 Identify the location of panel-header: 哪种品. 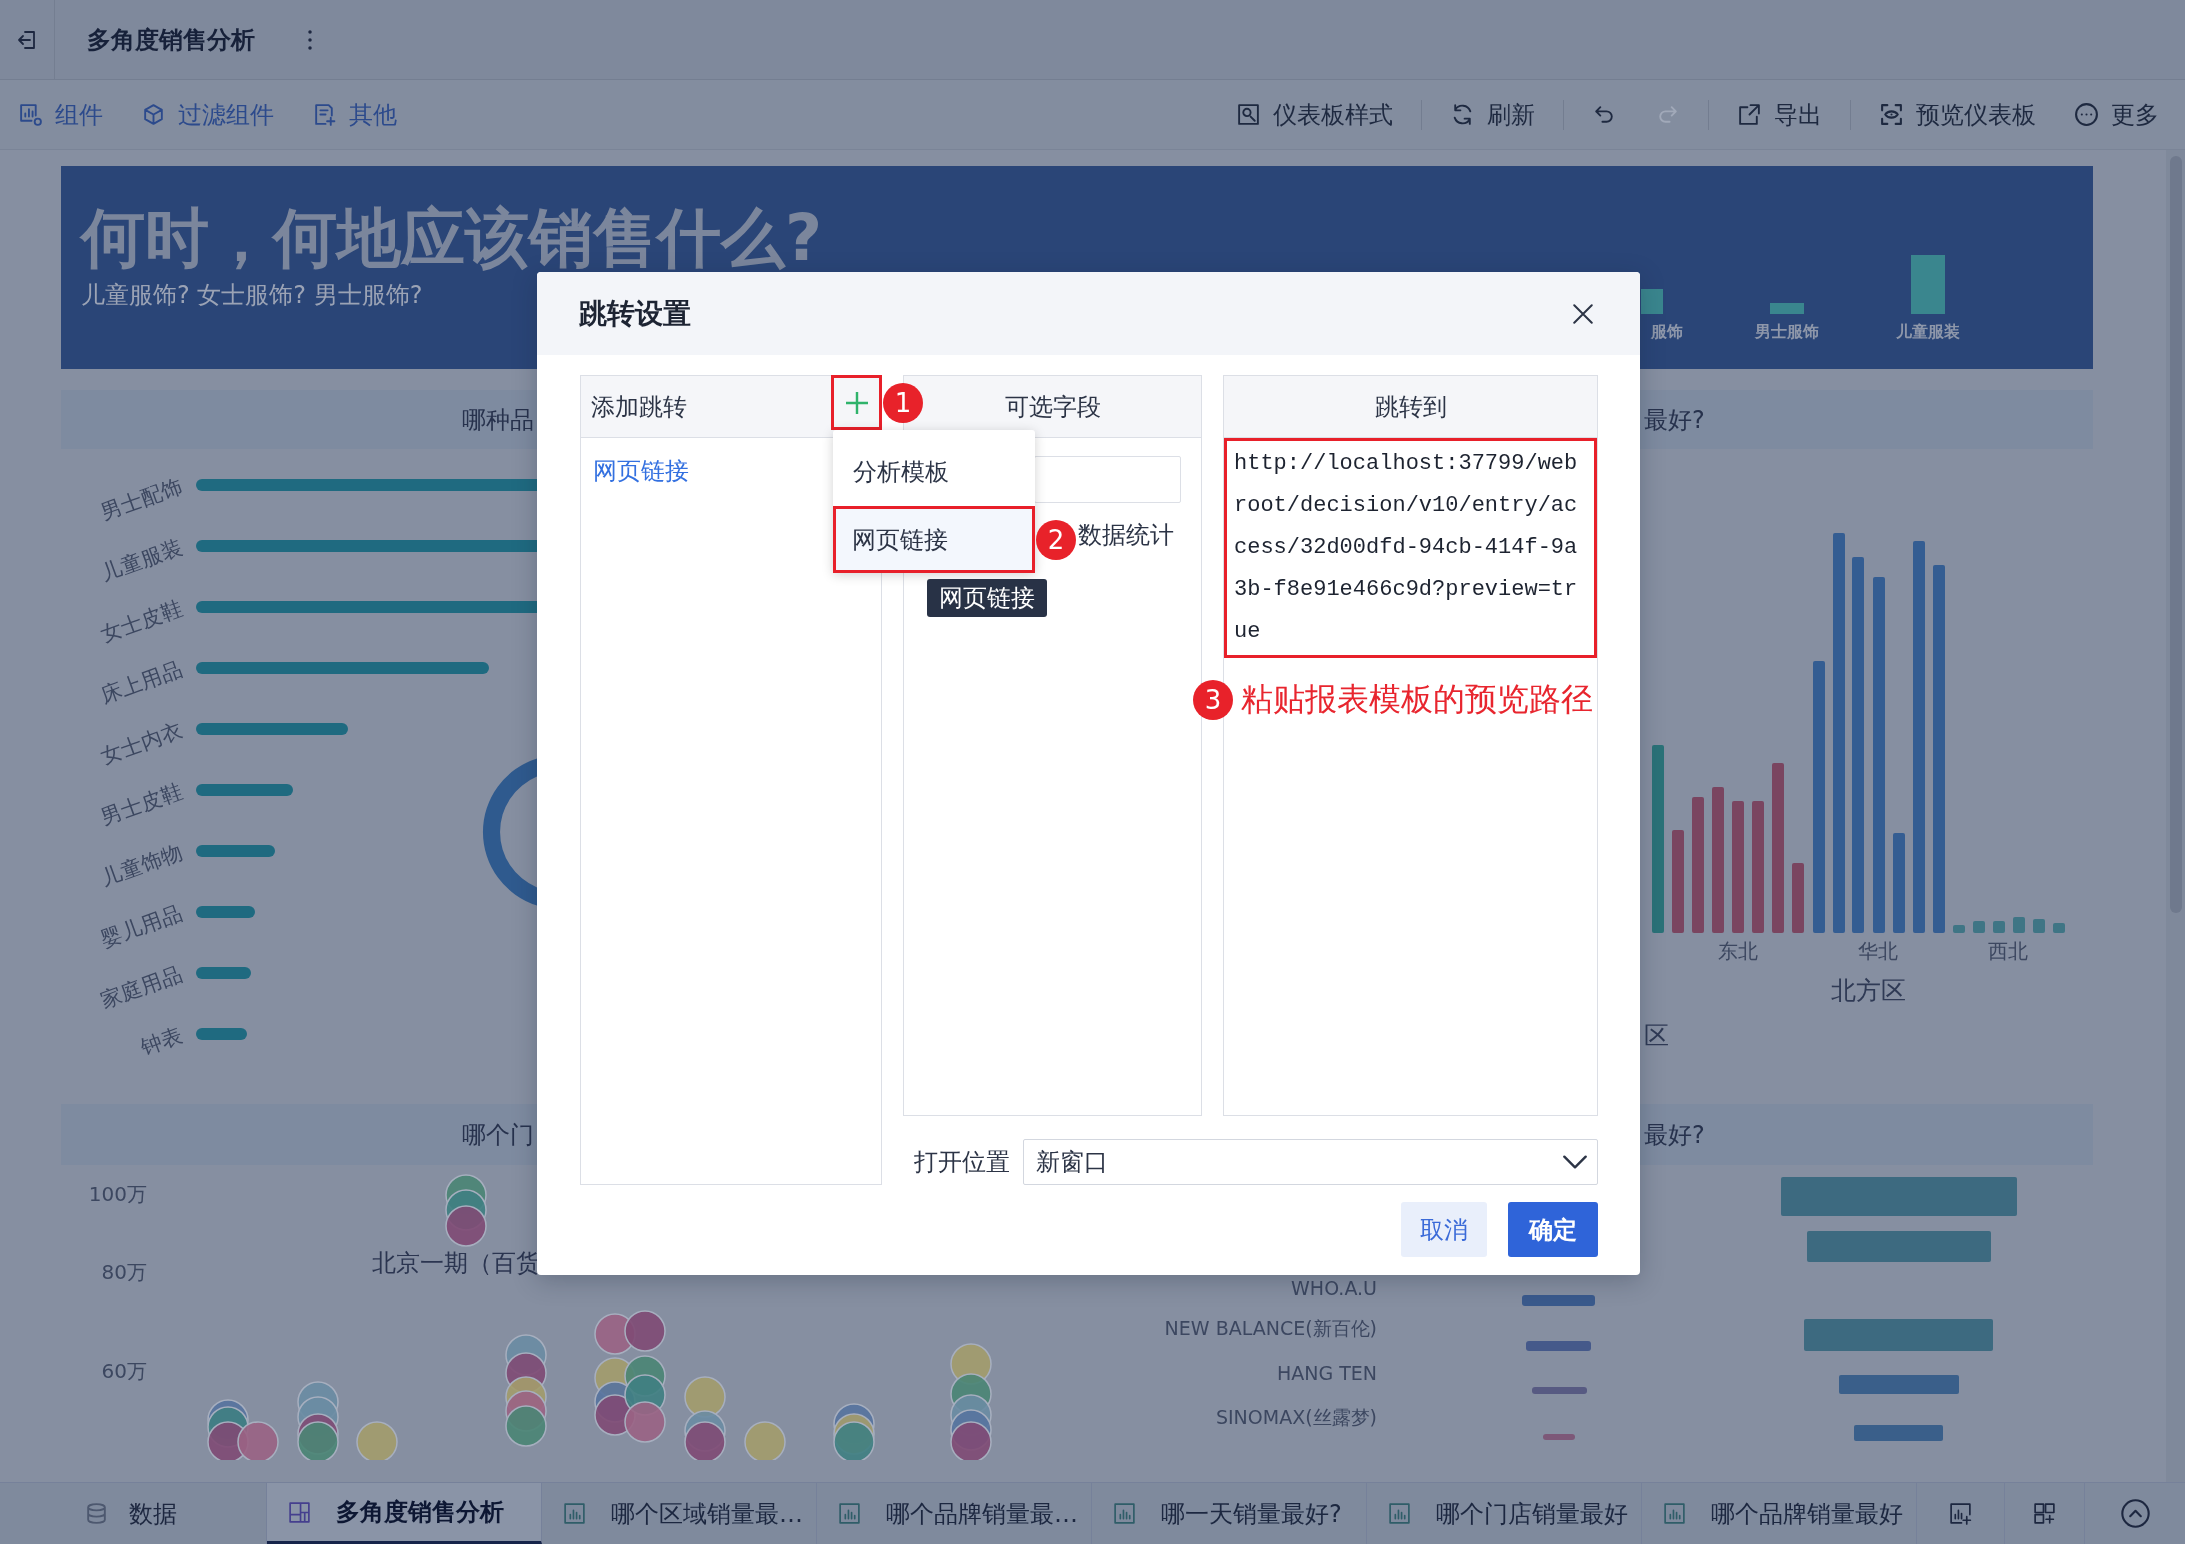
(299, 419).